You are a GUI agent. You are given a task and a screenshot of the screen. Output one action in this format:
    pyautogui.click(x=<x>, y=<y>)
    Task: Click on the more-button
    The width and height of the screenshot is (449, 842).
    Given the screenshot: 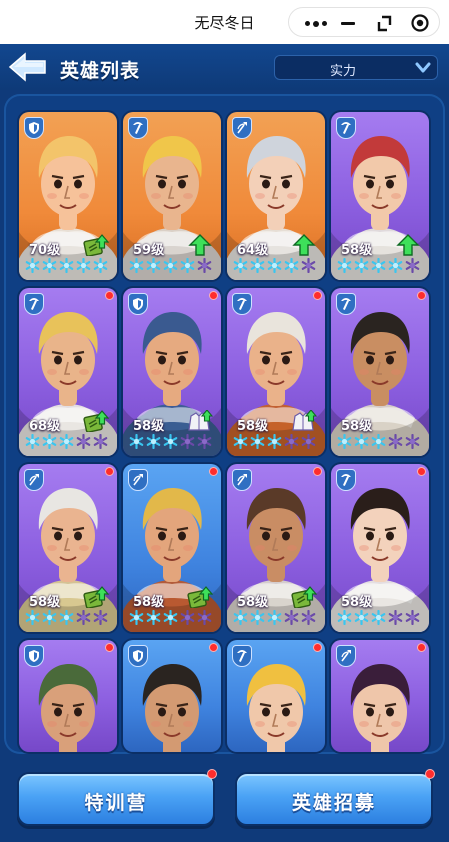 What is the action you would take?
    pyautogui.click(x=315, y=23)
    